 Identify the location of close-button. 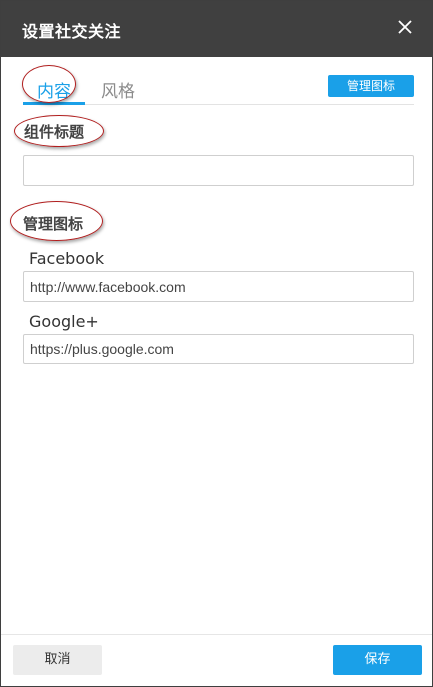
(405, 27).